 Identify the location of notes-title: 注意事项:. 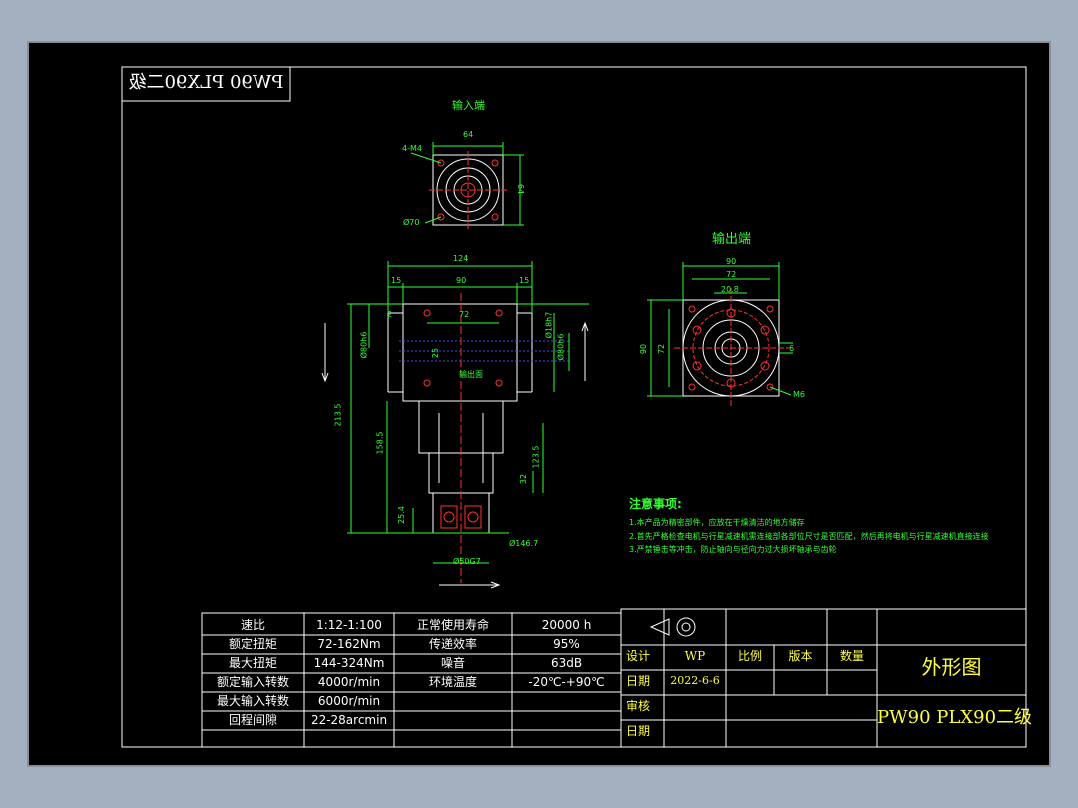
(655, 504).